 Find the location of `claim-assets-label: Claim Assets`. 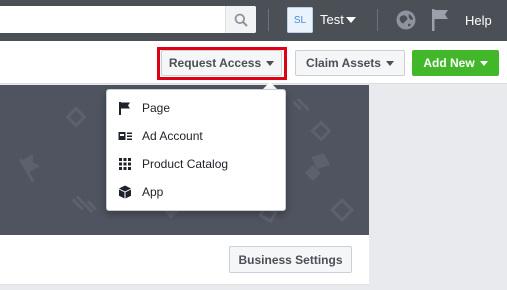

claim-assets-label: Claim Assets is located at coordinates (343, 63).